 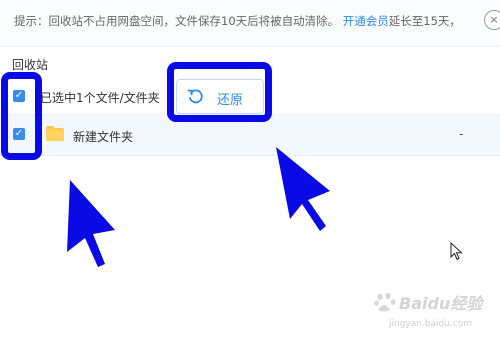 What do you see at coordinates (30, 65) in the screenshot?
I see `page-title: 回收站` at bounding box center [30, 65].